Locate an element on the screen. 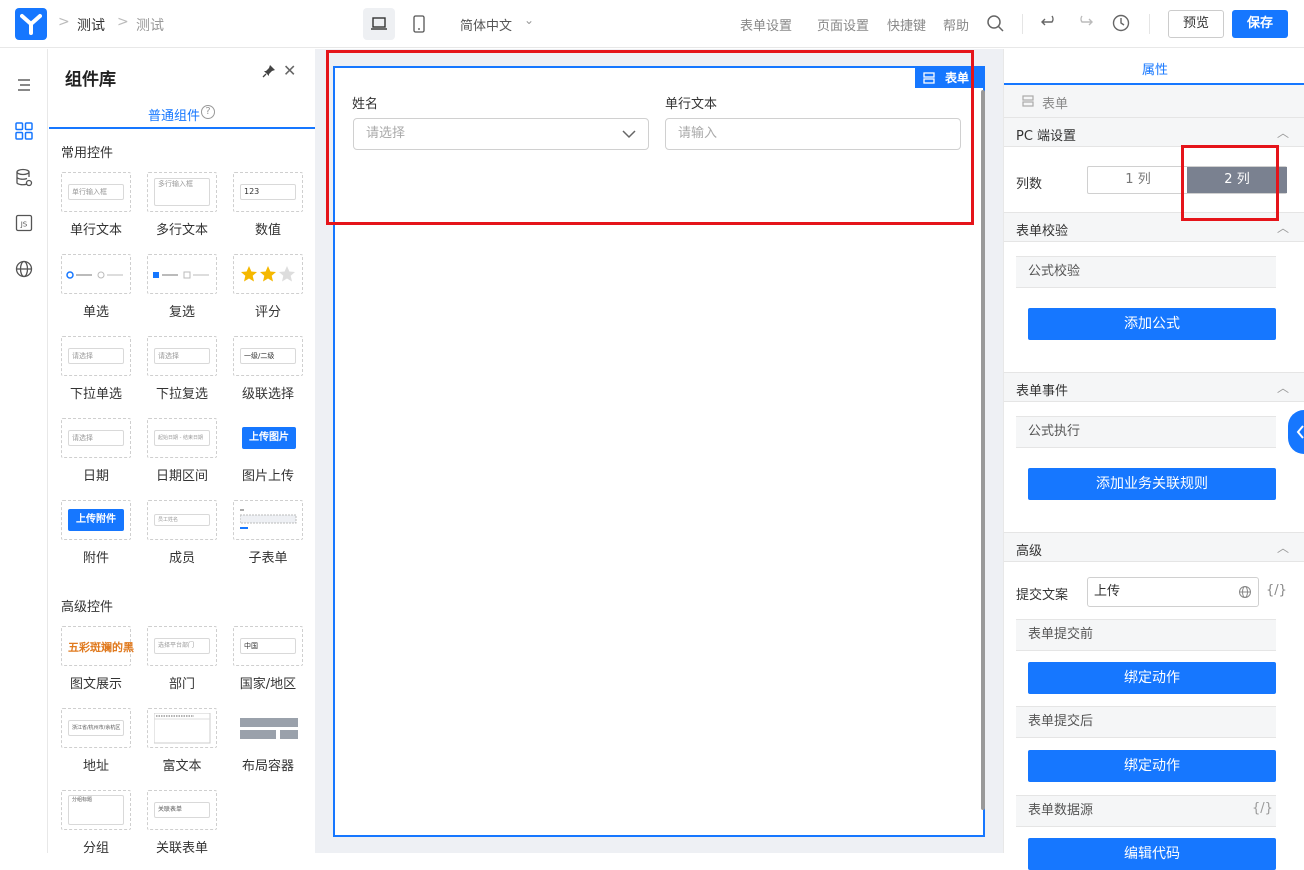 The image size is (1304, 870). add-formula-button: 添加公式 is located at coordinates (1152, 324).